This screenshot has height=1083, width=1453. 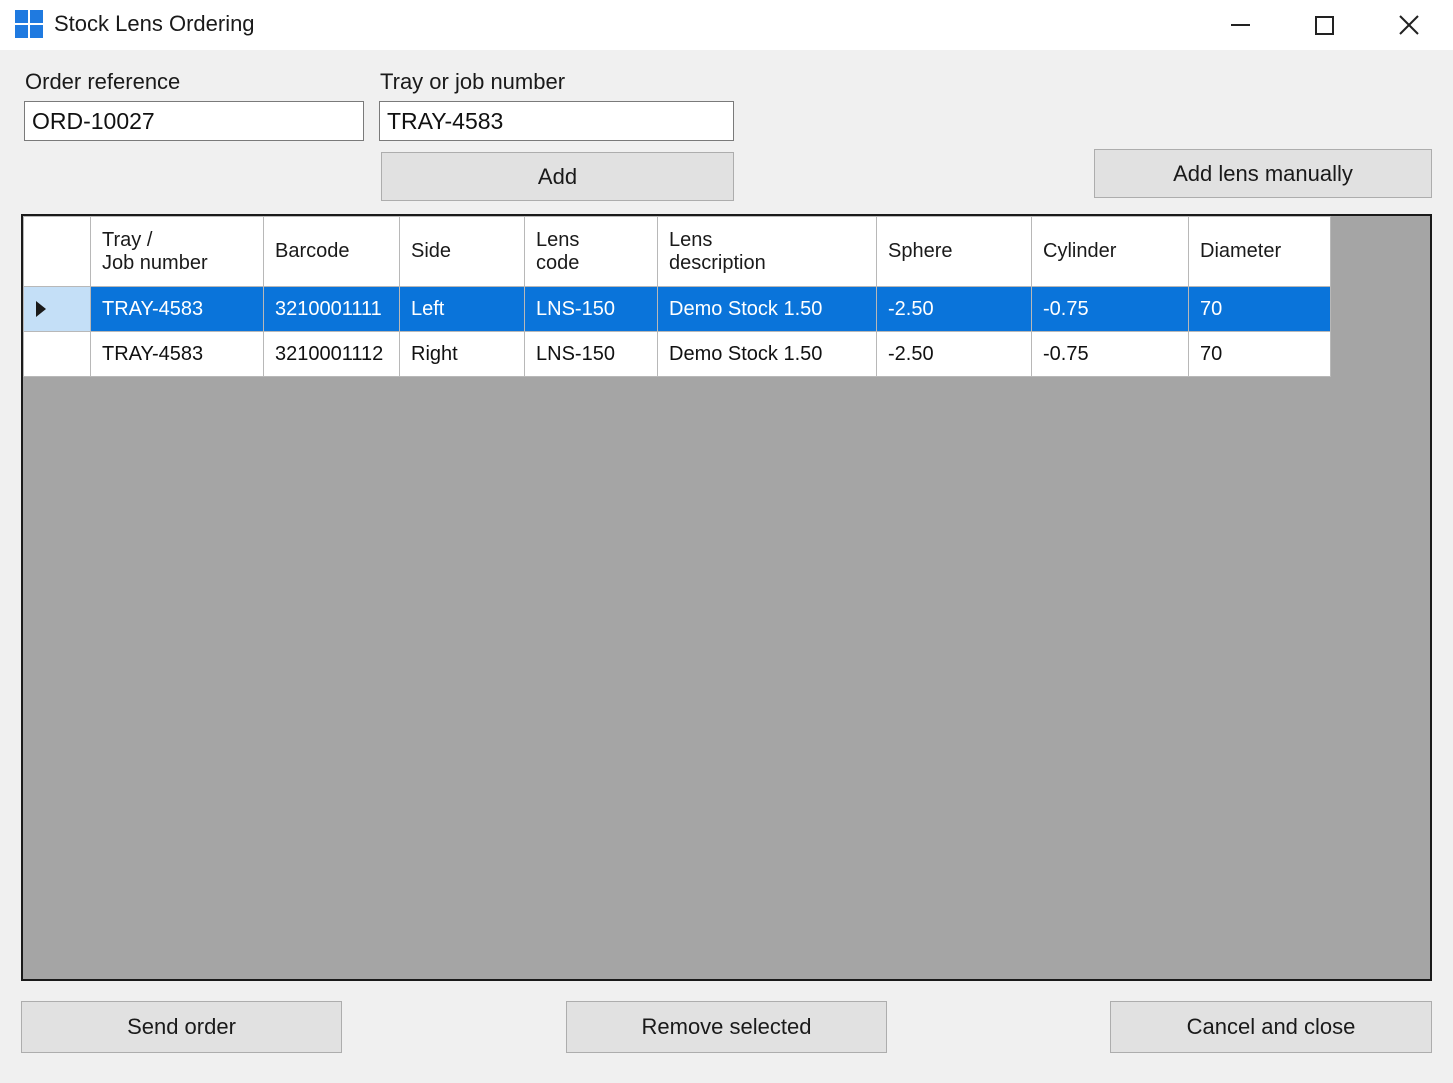 What do you see at coordinates (155, 262) in the screenshot?
I see `column-header-tray-line2: Job number` at bounding box center [155, 262].